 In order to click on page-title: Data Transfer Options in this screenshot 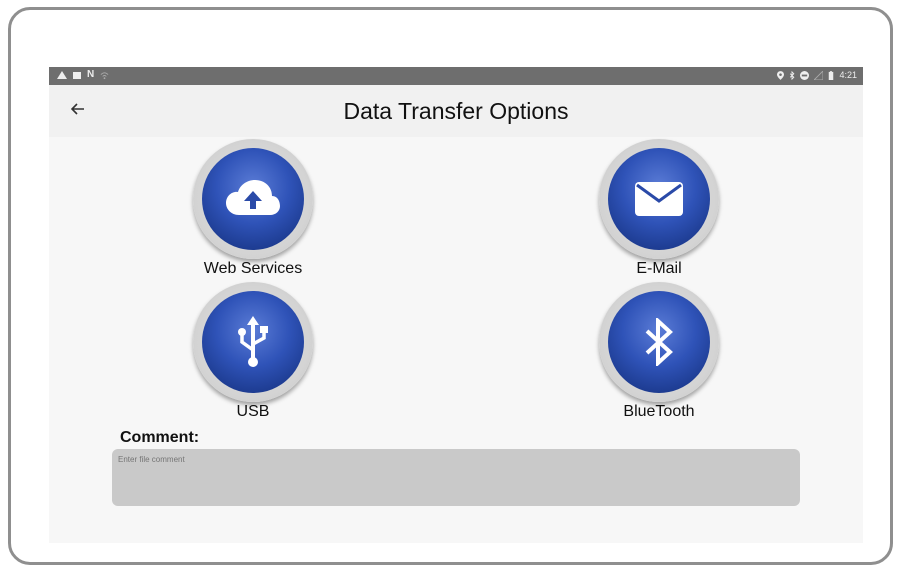, I will do `click(456, 111)`.